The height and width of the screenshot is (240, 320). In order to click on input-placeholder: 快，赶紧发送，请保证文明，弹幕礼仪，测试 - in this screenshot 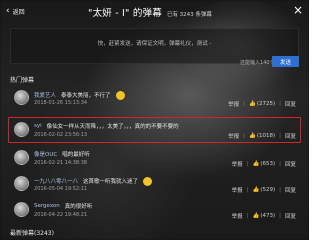, I will do `click(154, 44)`.